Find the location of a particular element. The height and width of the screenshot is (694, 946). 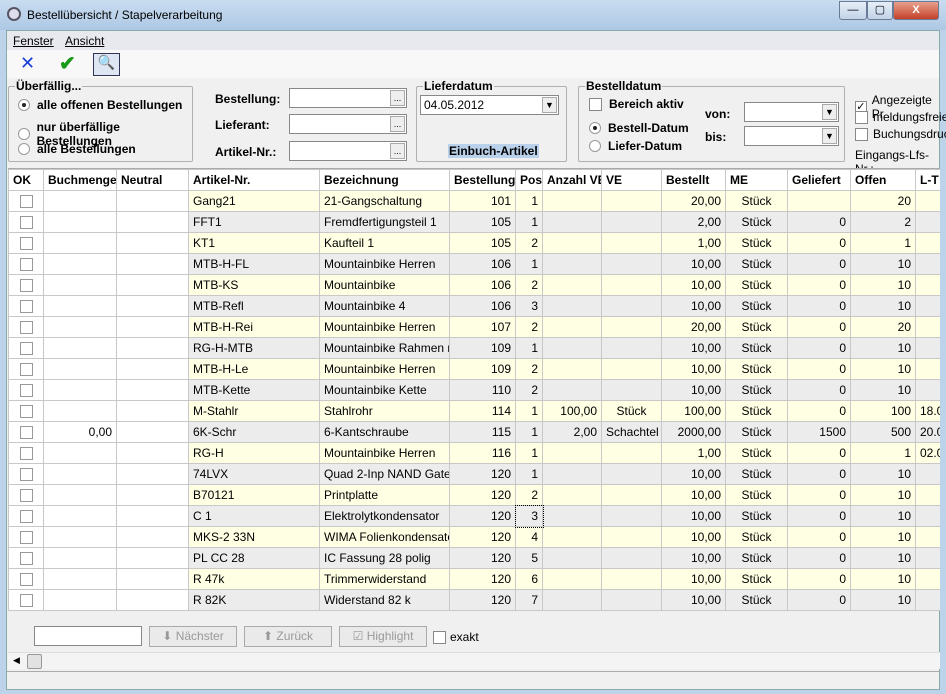

x-icon: ✕ is located at coordinates (27, 63).